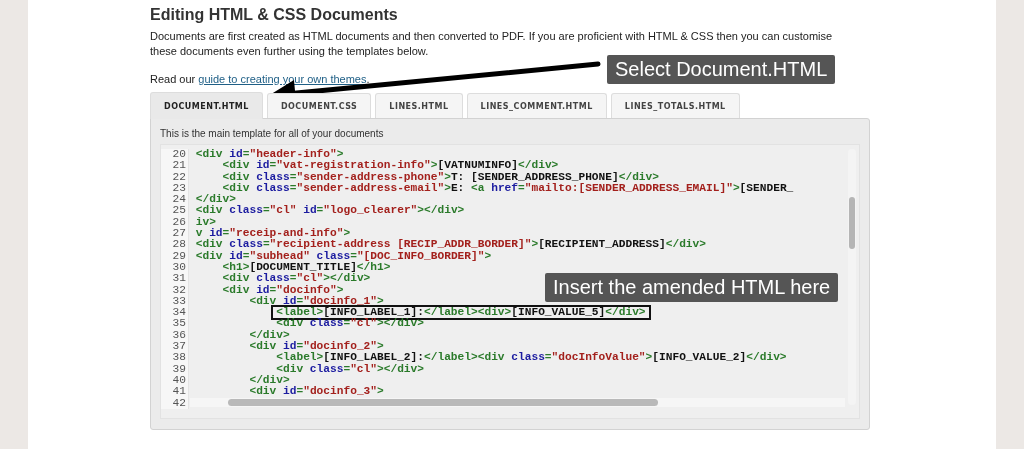 Image resolution: width=1024 pixels, height=449 pixels. I want to click on annotation-callout: Insert the amended HTML here, so click(692, 287).